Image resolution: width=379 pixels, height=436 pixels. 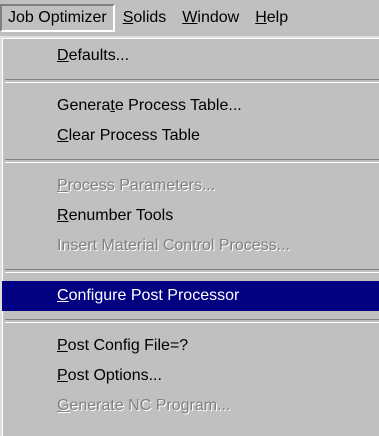 I want to click on menu-item-post-config-file: Post Config File=?, so click(x=190, y=346).